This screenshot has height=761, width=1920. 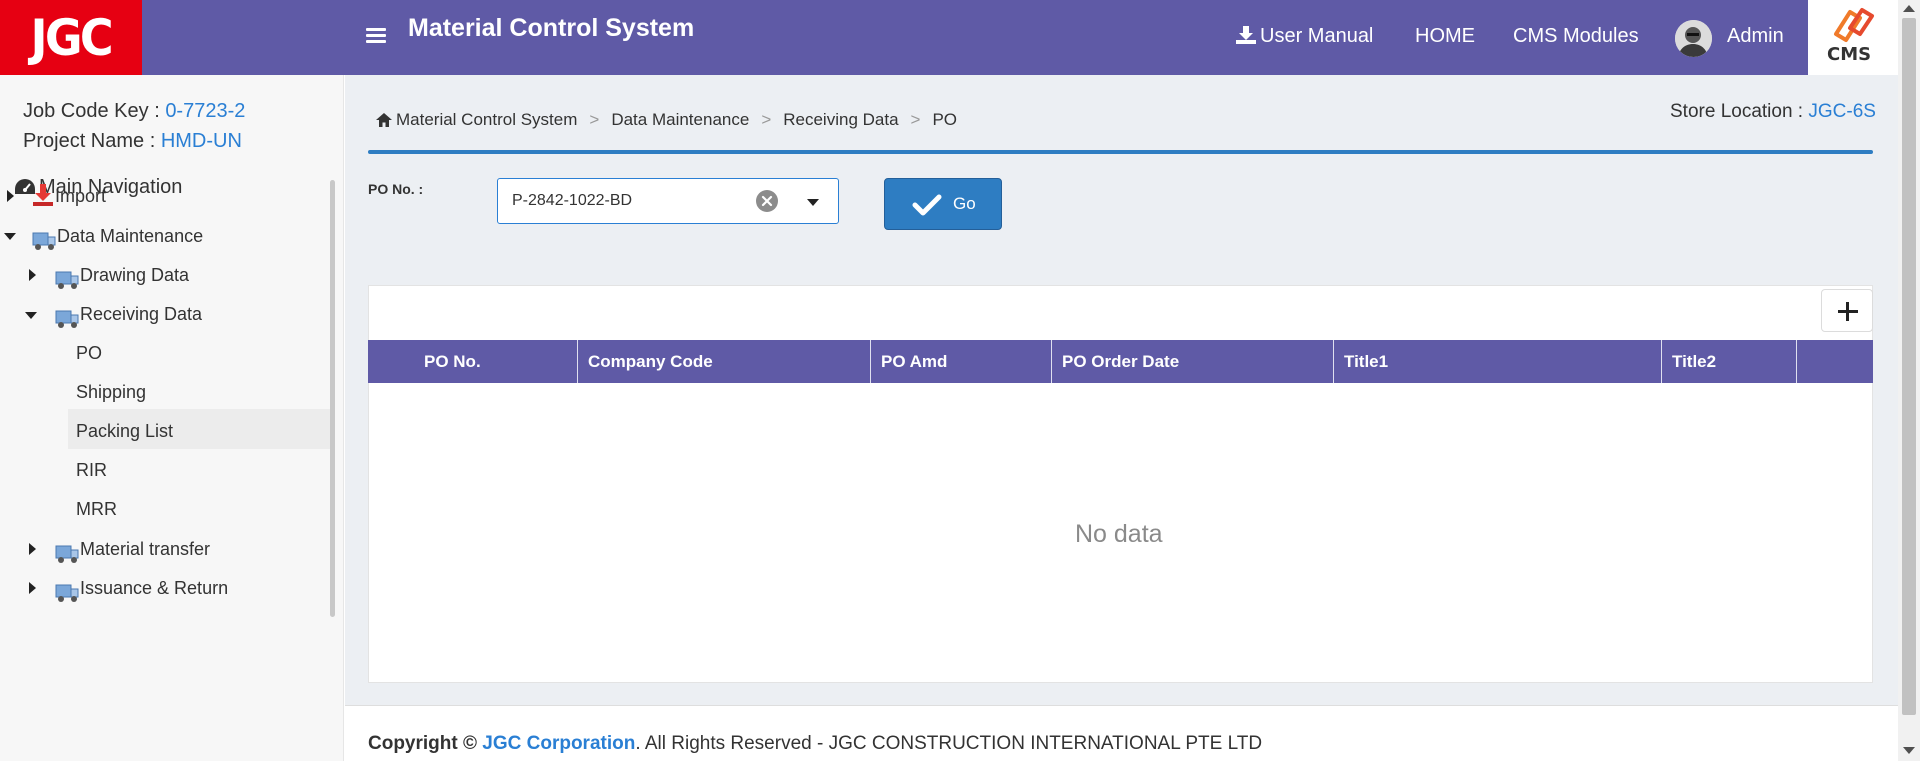 What do you see at coordinates (1576, 36) in the screenshot?
I see `cms-modules-link: CMS Modules` at bounding box center [1576, 36].